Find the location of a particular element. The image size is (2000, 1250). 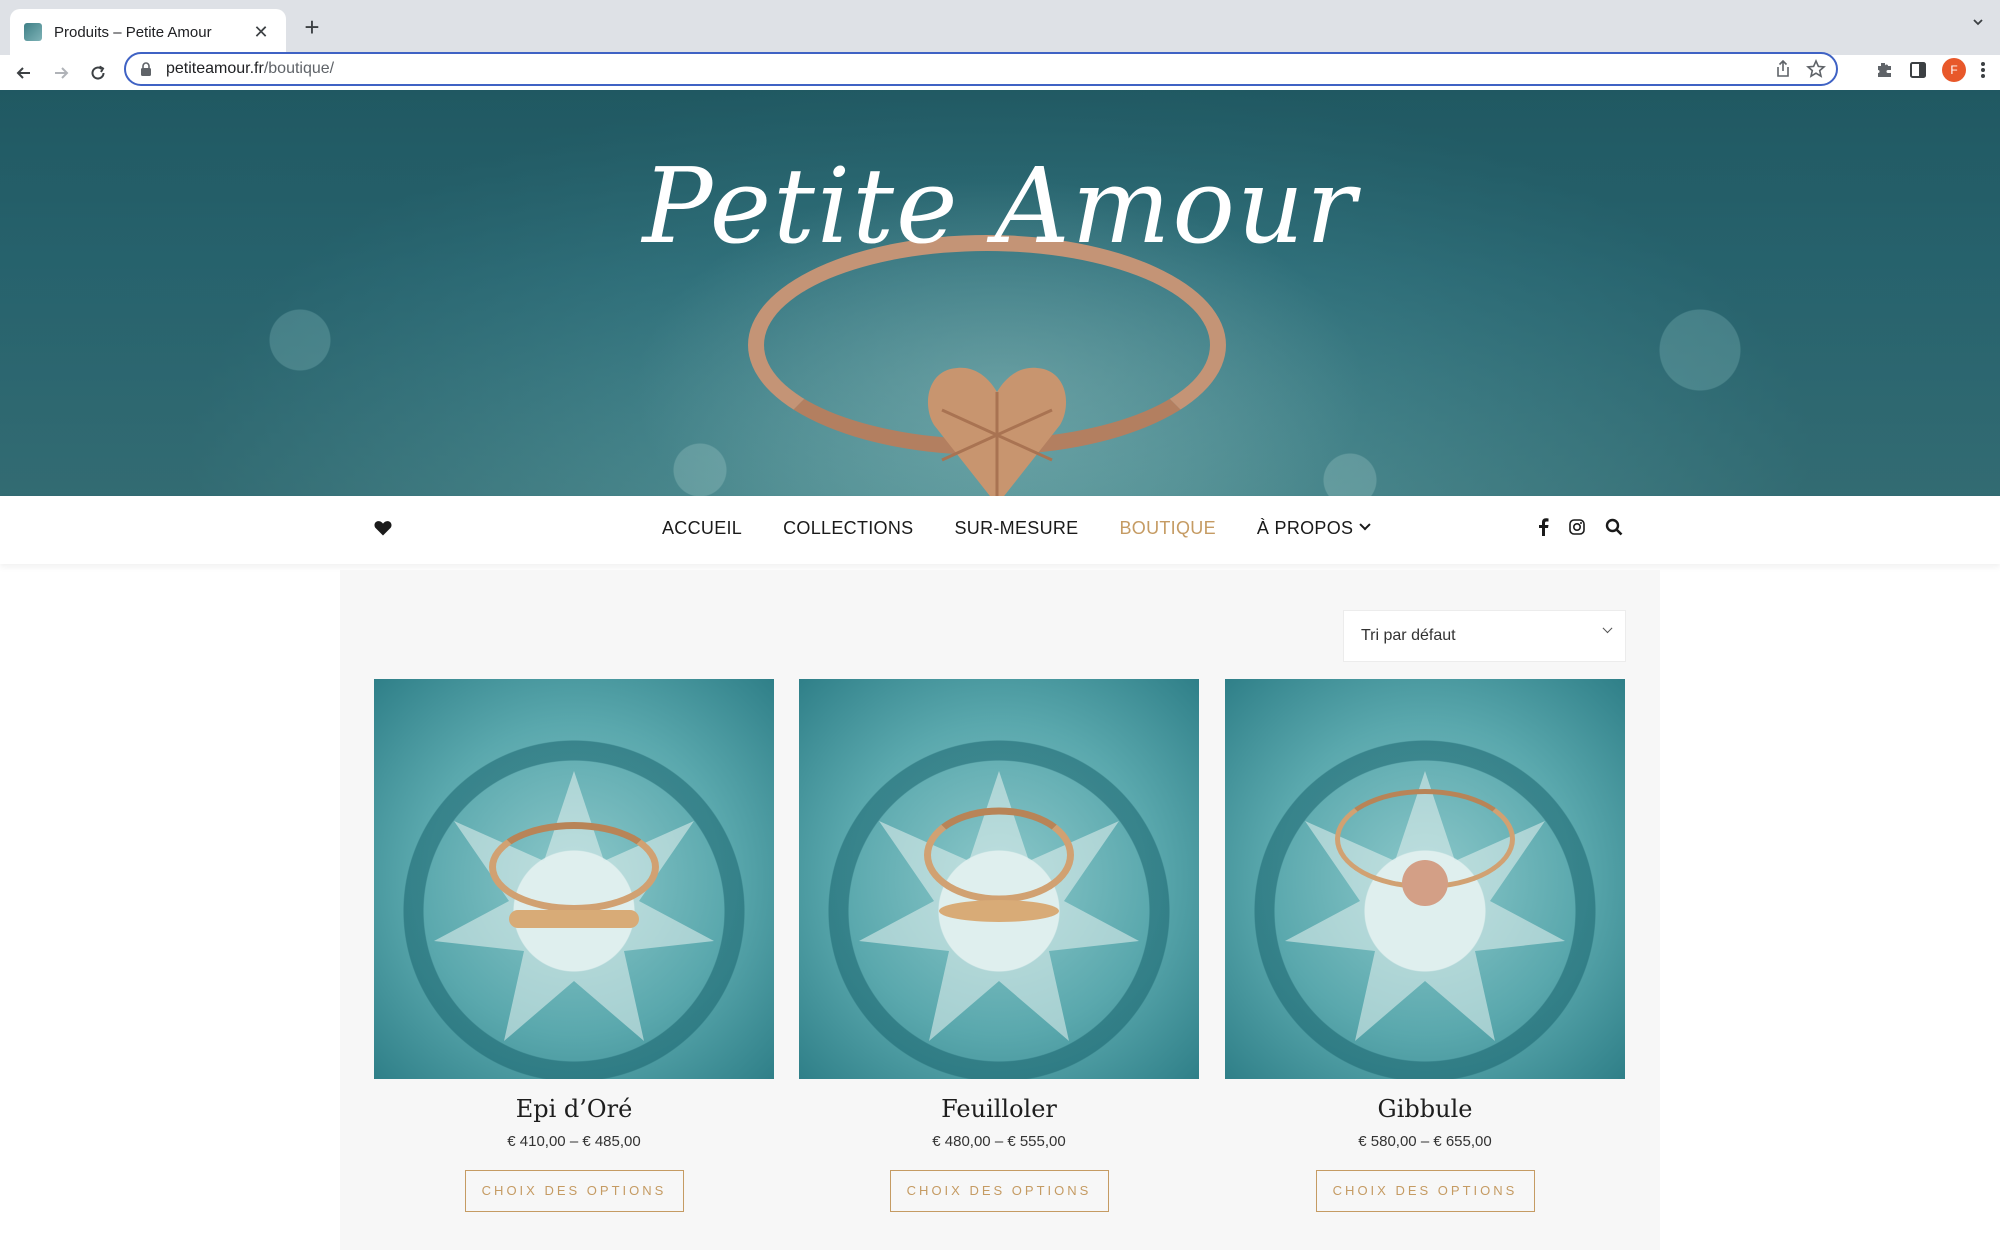

url-text: petiteamour.fr/boutique/ is located at coordinates (250, 69).